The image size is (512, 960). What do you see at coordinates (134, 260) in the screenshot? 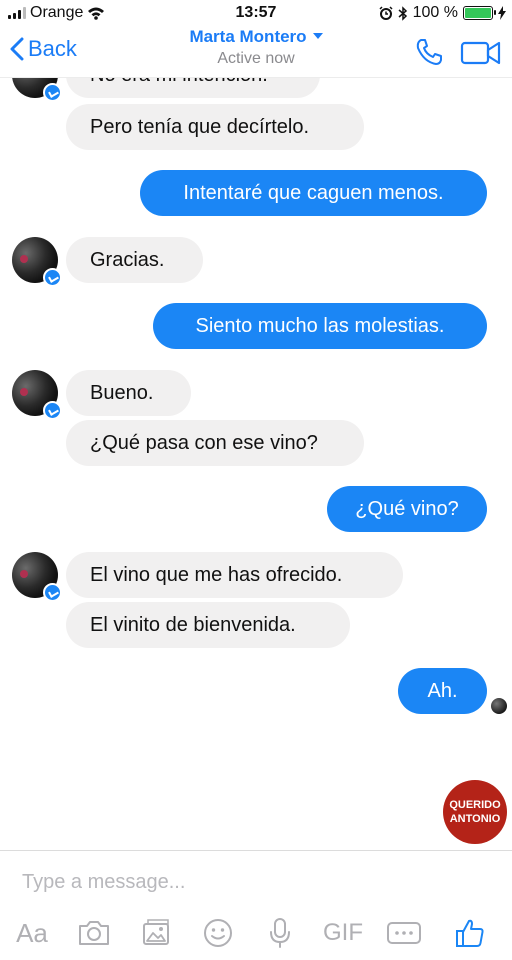
I see `incoming-message: Gracias.` at bounding box center [134, 260].